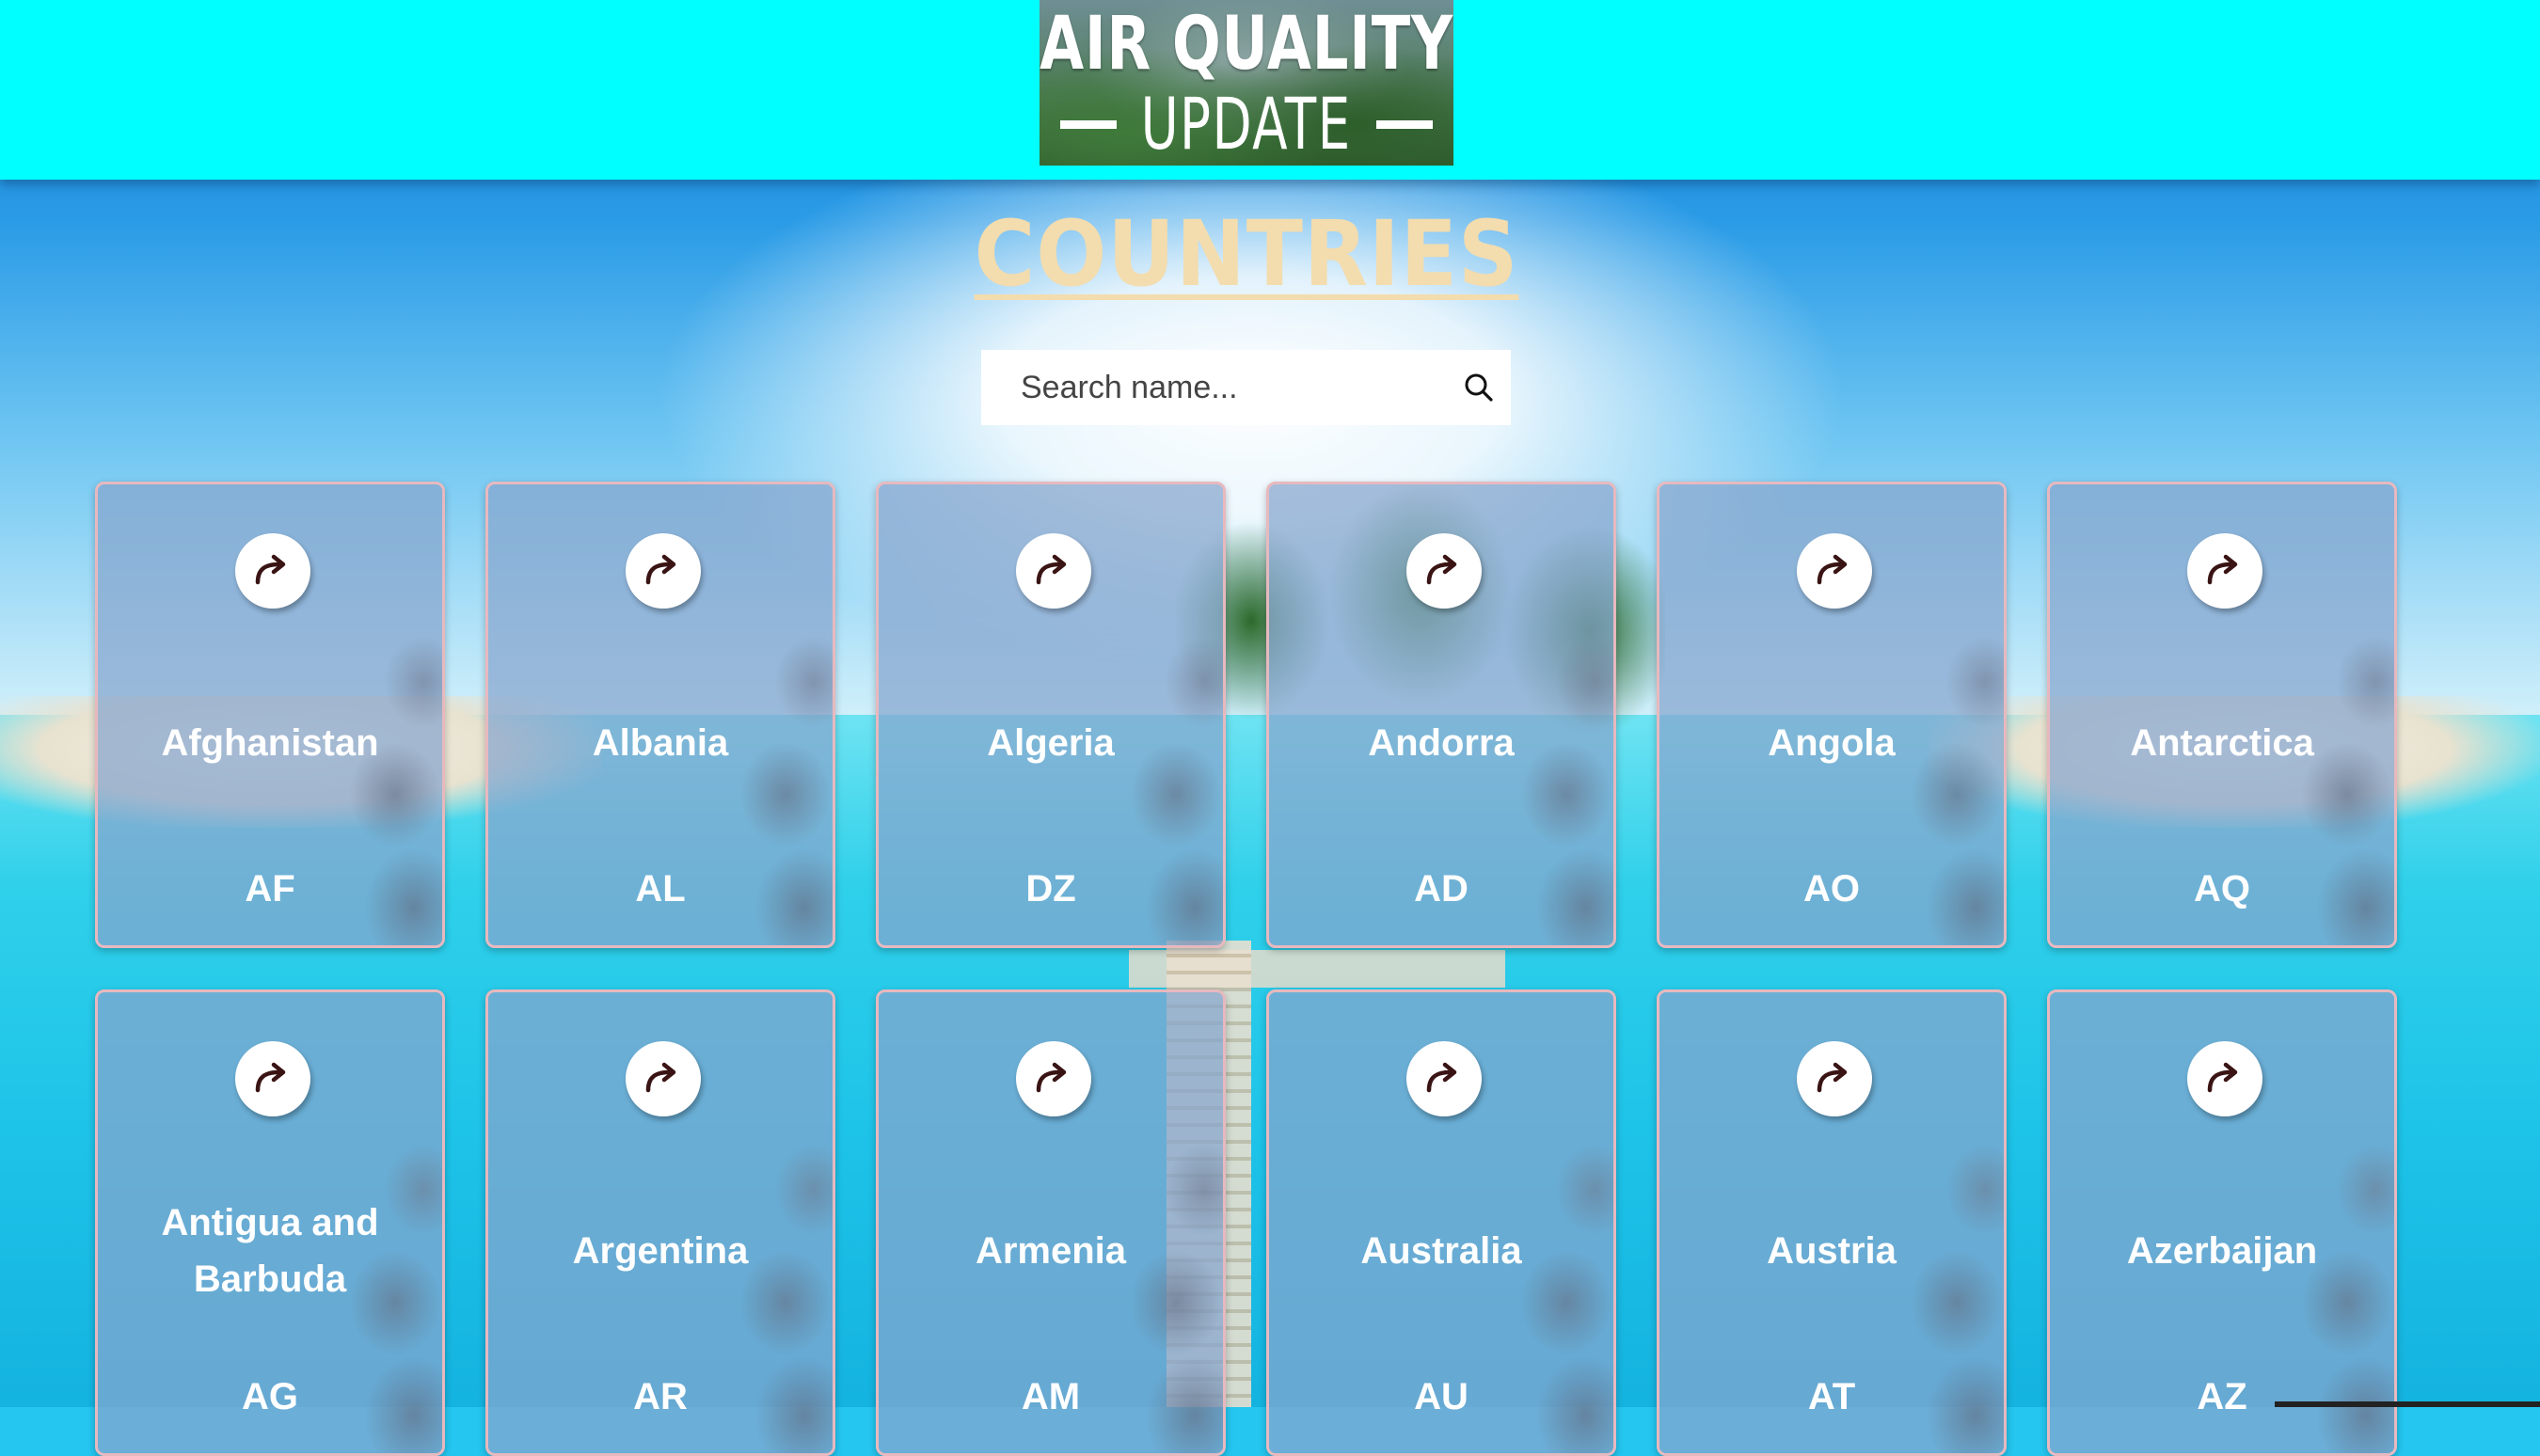  What do you see at coordinates (1051, 1251) in the screenshot?
I see `country-name: Armenia` at bounding box center [1051, 1251].